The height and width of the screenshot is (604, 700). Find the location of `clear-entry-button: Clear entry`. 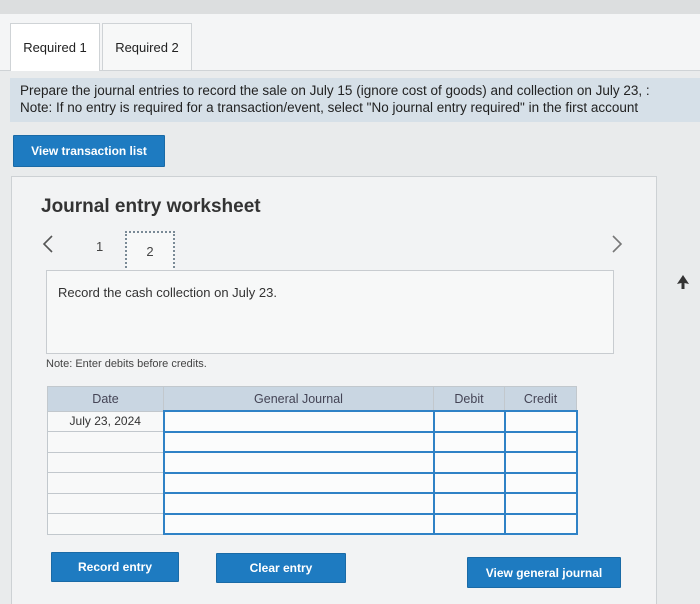

clear-entry-button: Clear entry is located at coordinates (281, 568).